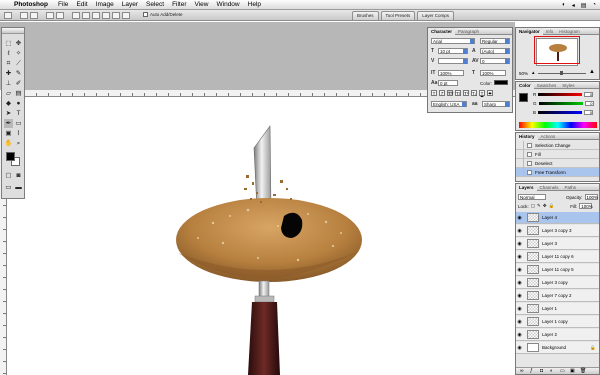  Describe the element at coordinates (541, 371) in the screenshot. I see `layer-mask-icon: ◘` at that location.